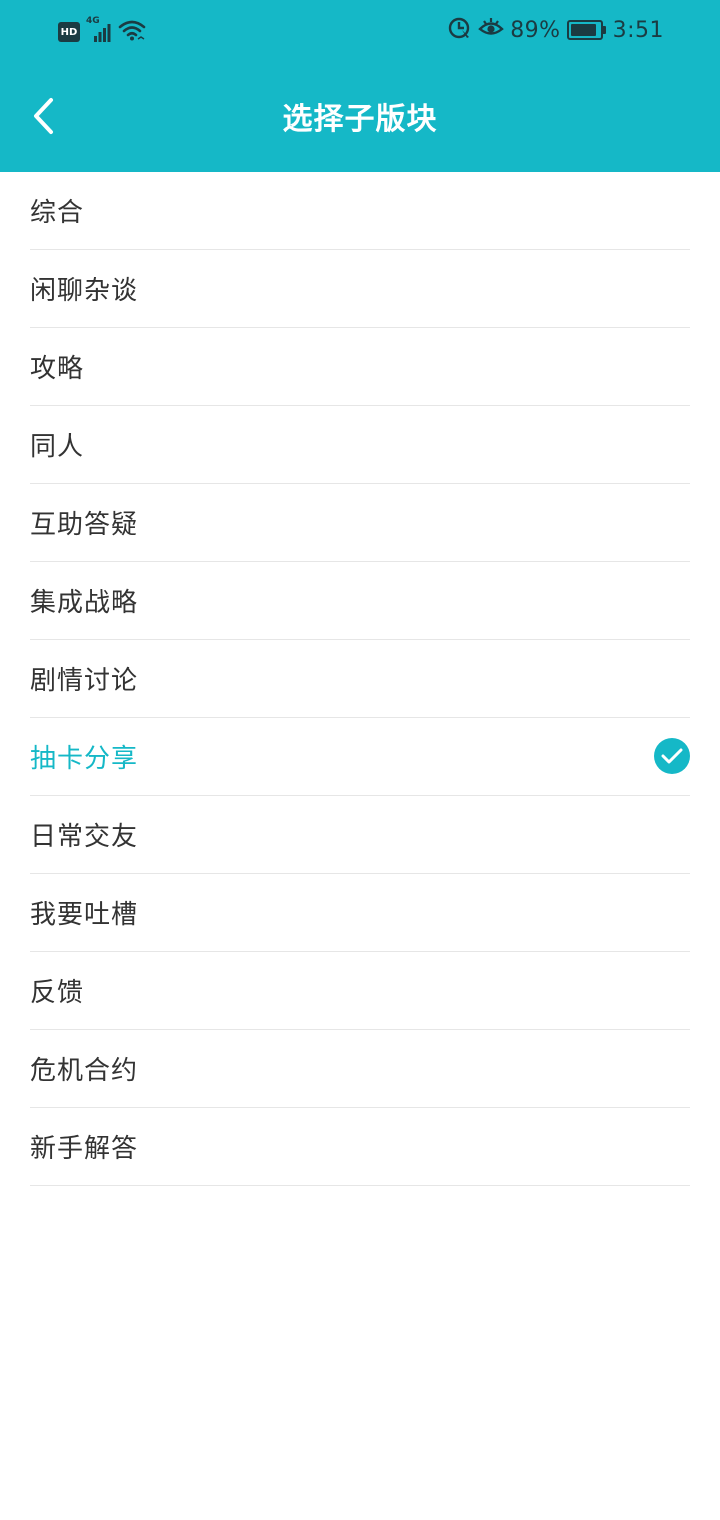 The height and width of the screenshot is (1520, 720). What do you see at coordinates (360, 289) in the screenshot?
I see `subforum-item: 闲聊杂谈` at bounding box center [360, 289].